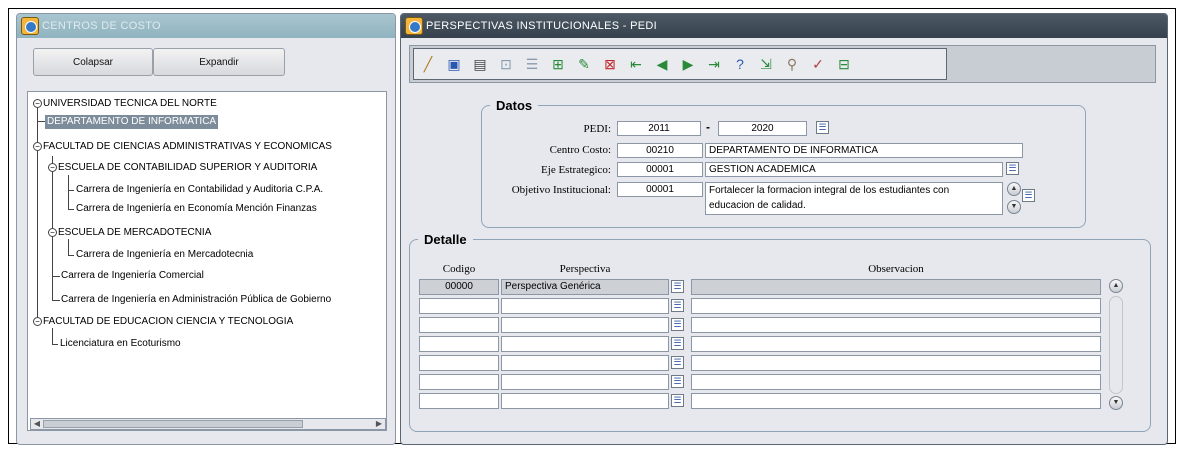 The image size is (1182, 449). What do you see at coordinates (132, 276) in the screenshot?
I see `tree-node-carrera-comercial: Carrera de Ingeniería Comercial` at bounding box center [132, 276].